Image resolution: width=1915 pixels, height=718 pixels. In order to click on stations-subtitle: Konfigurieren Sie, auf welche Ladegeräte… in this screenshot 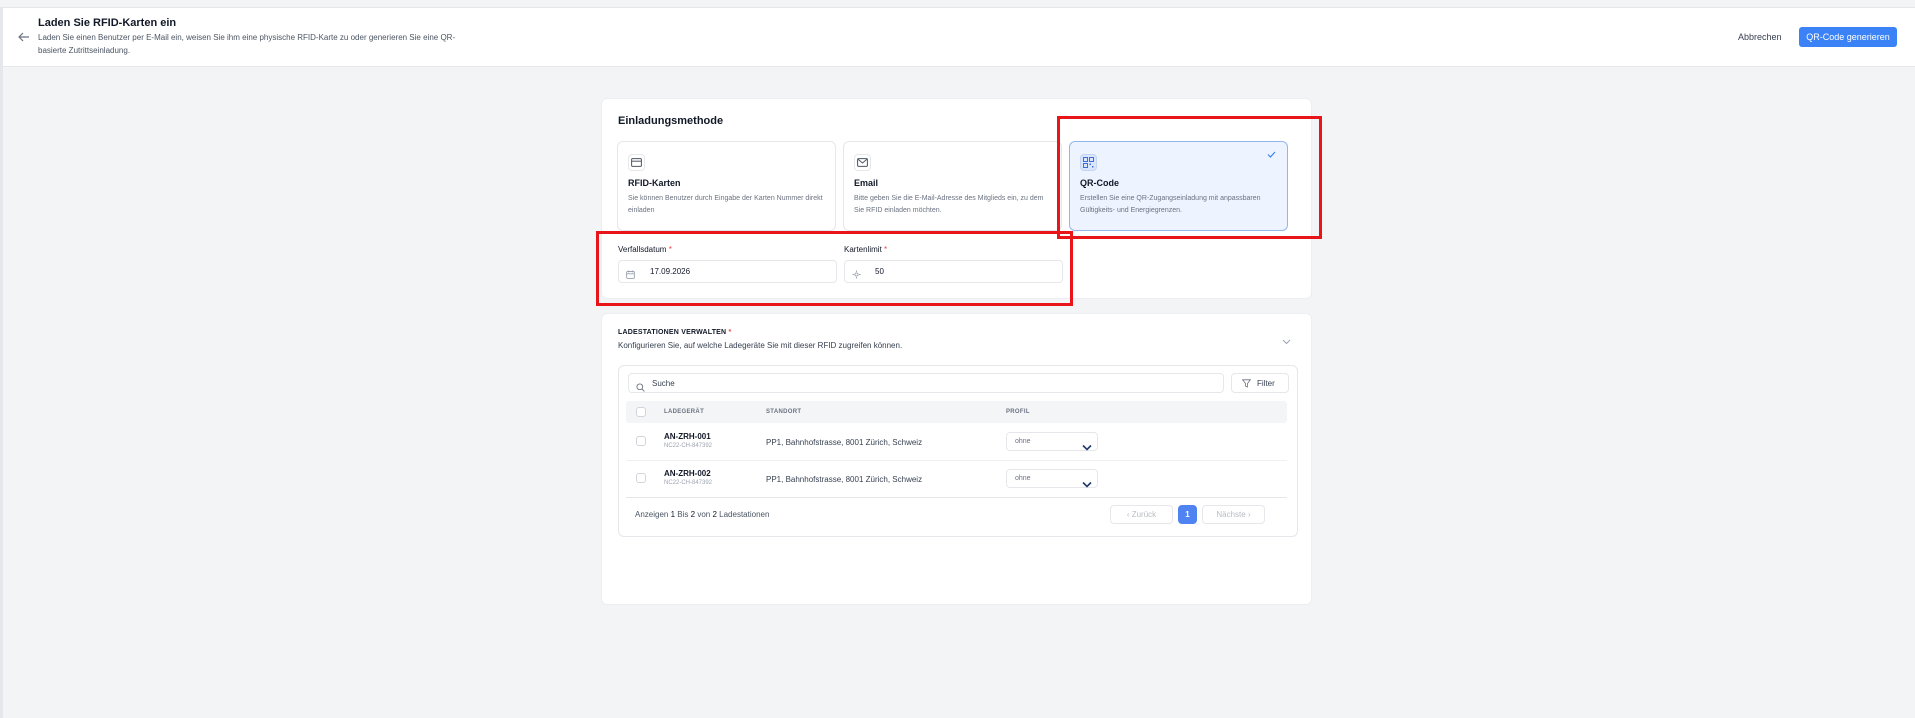, I will do `click(760, 345)`.